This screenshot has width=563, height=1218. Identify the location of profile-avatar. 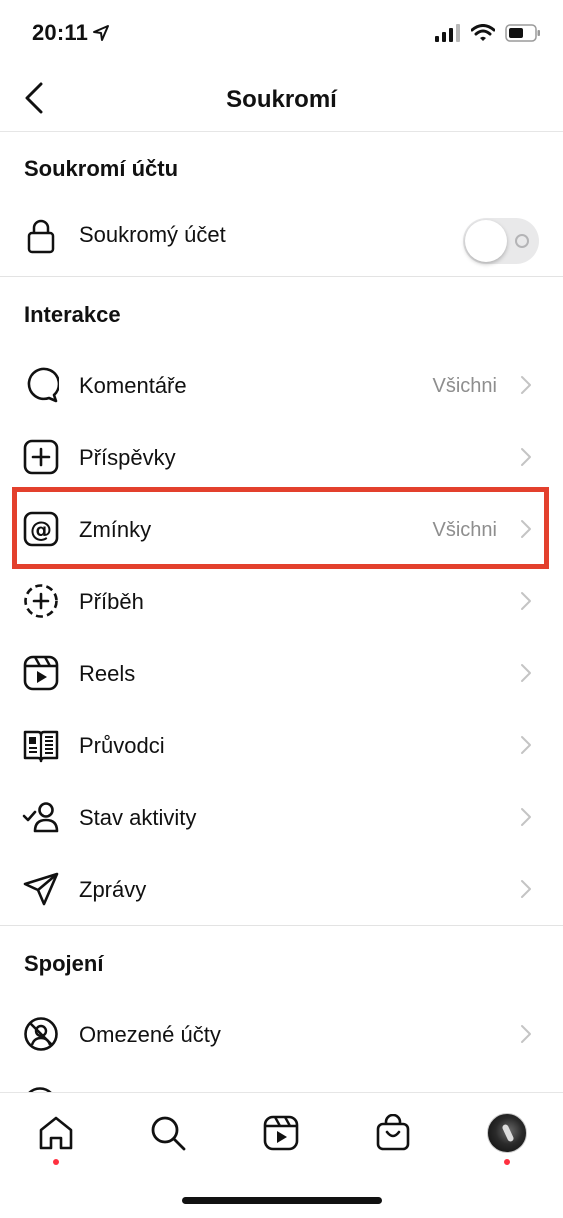
(507, 1133).